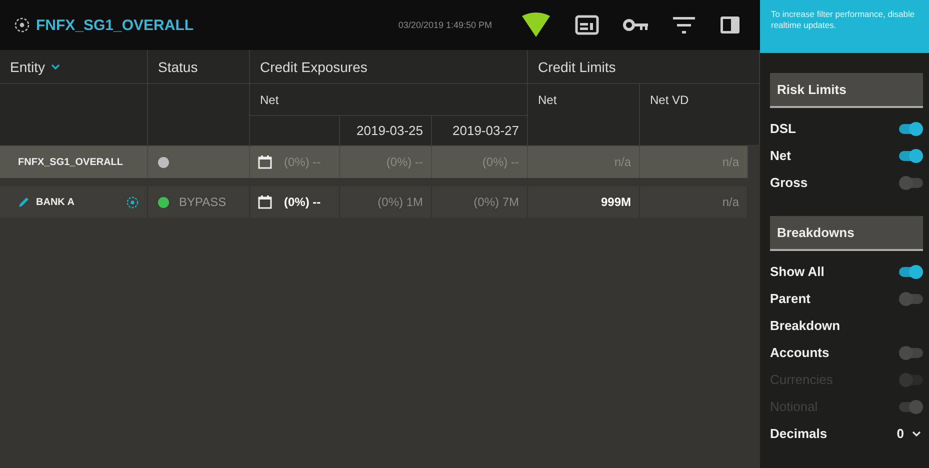 This screenshot has width=929, height=468. I want to click on cell-value: 999M, so click(615, 202).